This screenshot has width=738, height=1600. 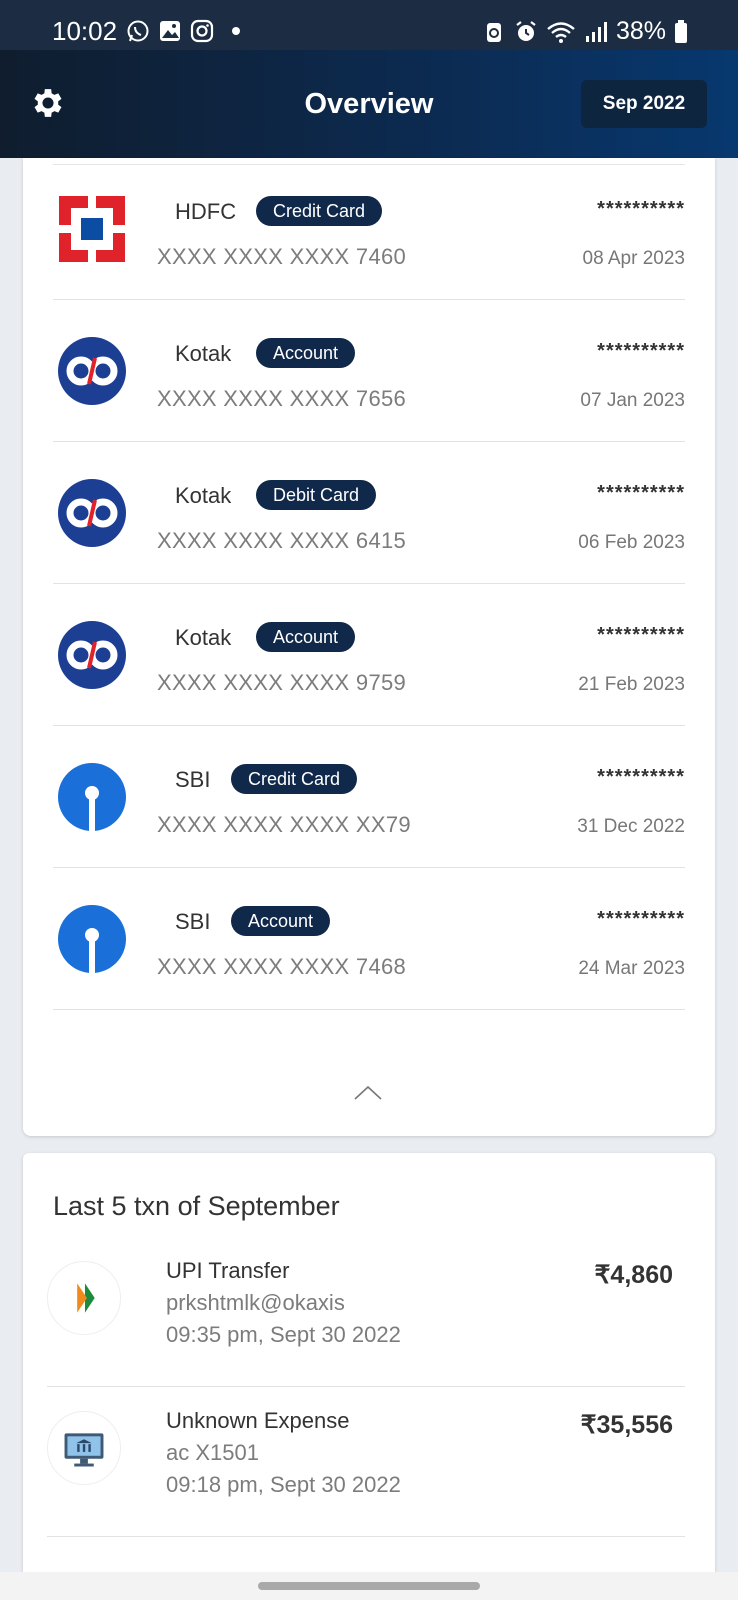 I want to click on bank-icon, so click(x=84, y=1448).